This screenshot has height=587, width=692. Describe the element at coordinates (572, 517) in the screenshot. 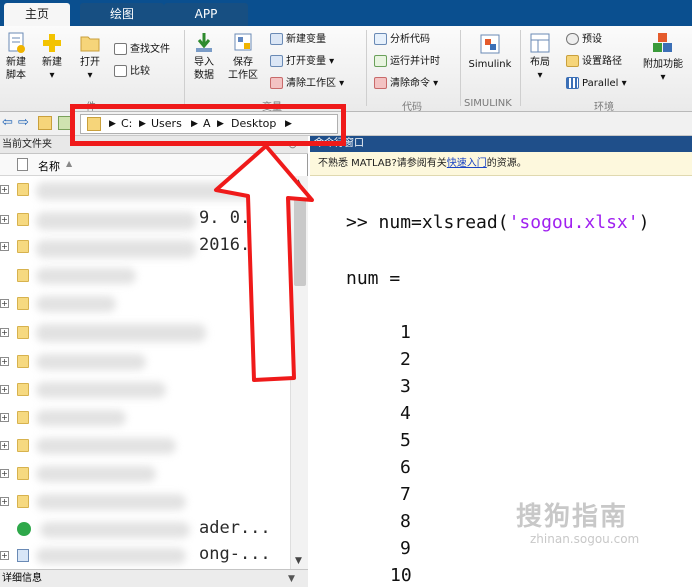

I see `watermark-logo: 搜狗指南` at that location.